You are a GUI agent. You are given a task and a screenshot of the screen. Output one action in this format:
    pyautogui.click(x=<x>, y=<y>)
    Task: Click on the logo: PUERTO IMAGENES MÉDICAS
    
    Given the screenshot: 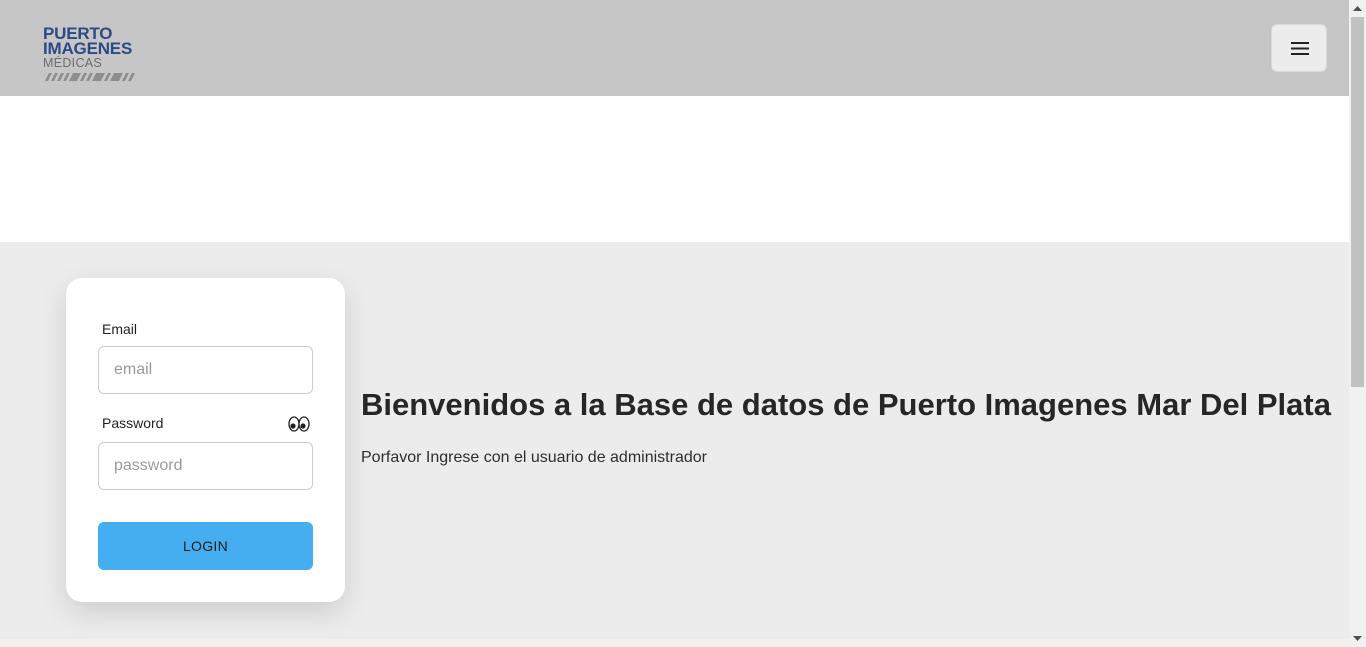 What is the action you would take?
    pyautogui.click(x=93, y=54)
    